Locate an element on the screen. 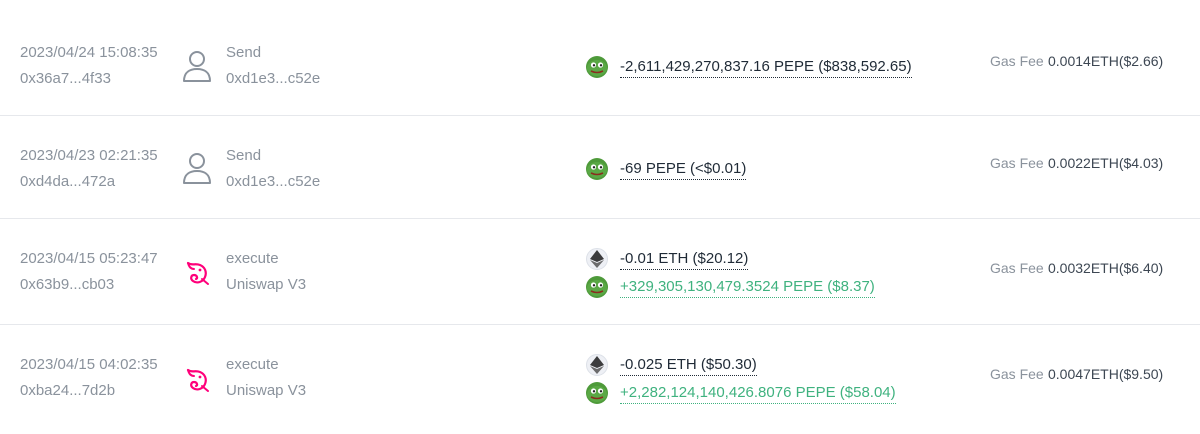  gas-fee-value: 0.0022ETH($4.03) is located at coordinates (1106, 163).